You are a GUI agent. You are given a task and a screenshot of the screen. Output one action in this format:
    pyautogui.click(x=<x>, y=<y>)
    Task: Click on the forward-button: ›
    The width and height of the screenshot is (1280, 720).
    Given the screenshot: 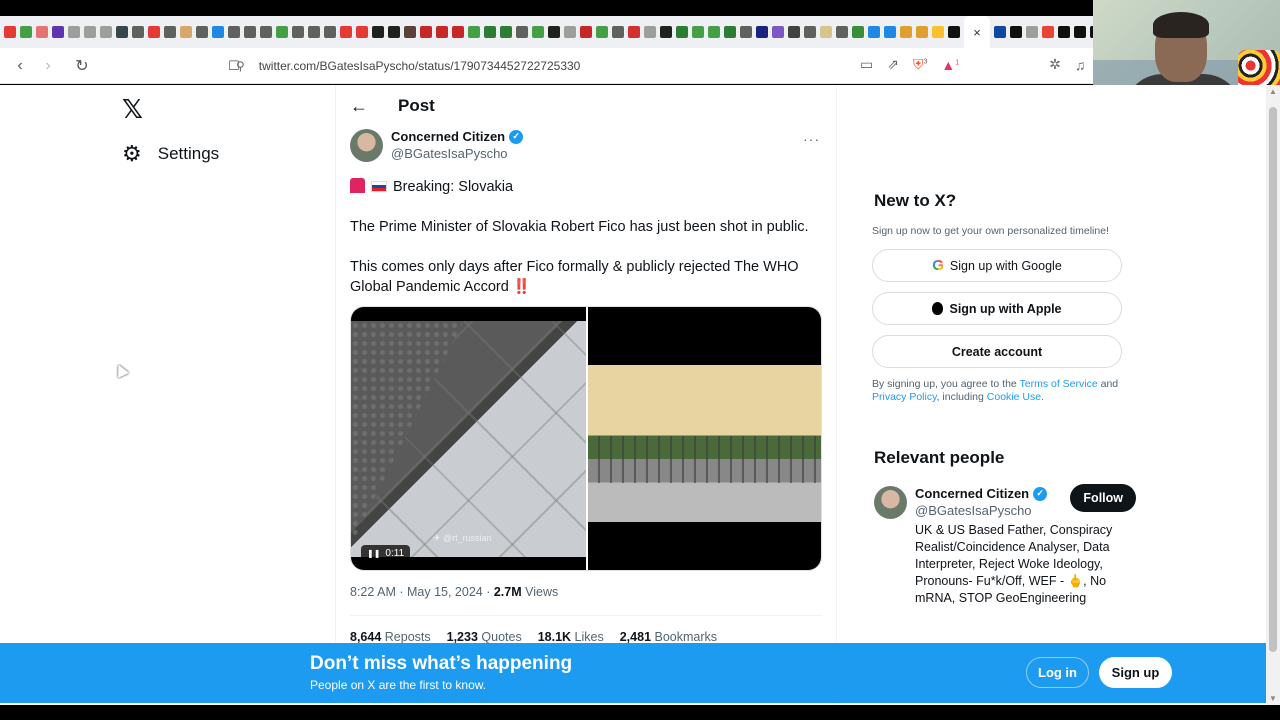 What is the action you would take?
    pyautogui.click(x=48, y=66)
    